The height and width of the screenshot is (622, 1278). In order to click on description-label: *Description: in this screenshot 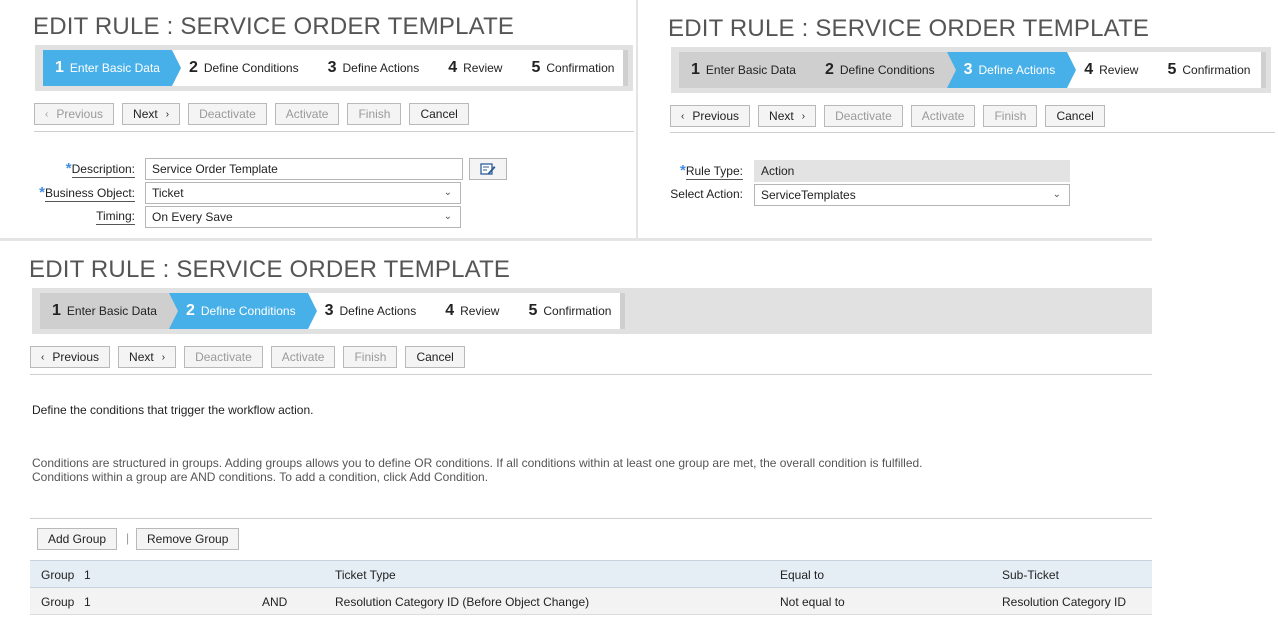, I will do `click(100, 169)`.